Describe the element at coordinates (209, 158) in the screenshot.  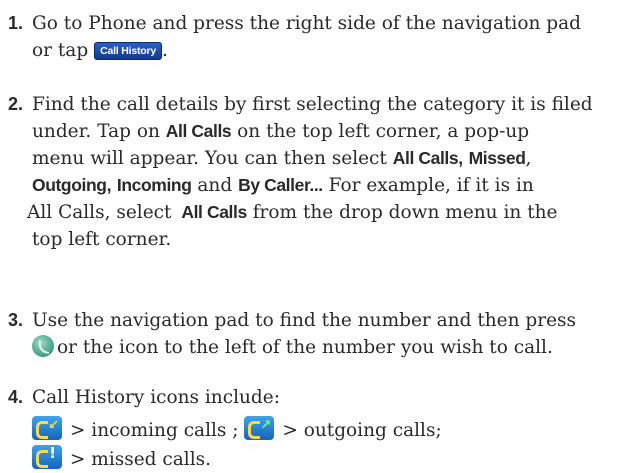
I see `step-2-line-3-text: menu will appear. You can then select` at that location.